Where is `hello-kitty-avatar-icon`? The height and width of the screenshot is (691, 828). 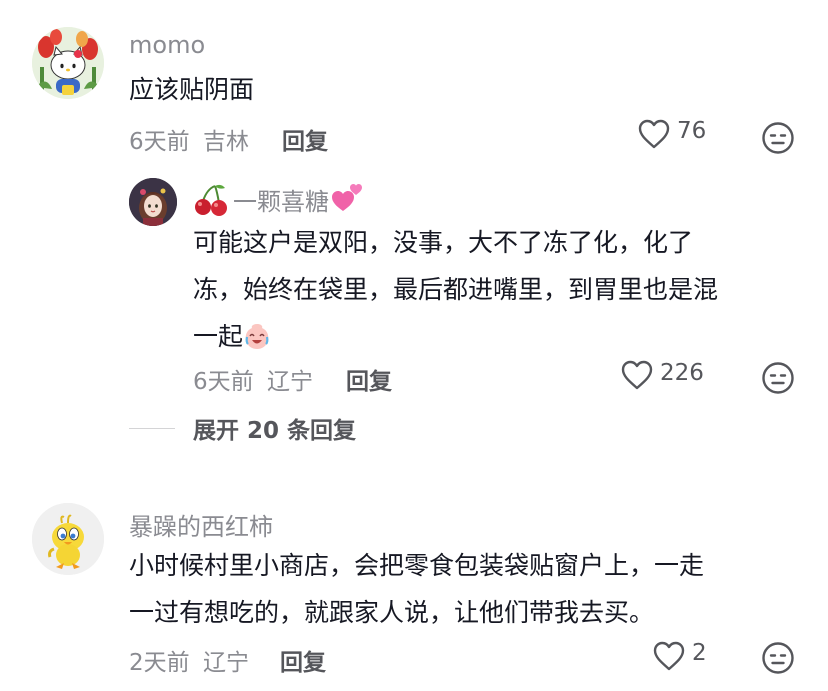 hello-kitty-avatar-icon is located at coordinates (68, 63).